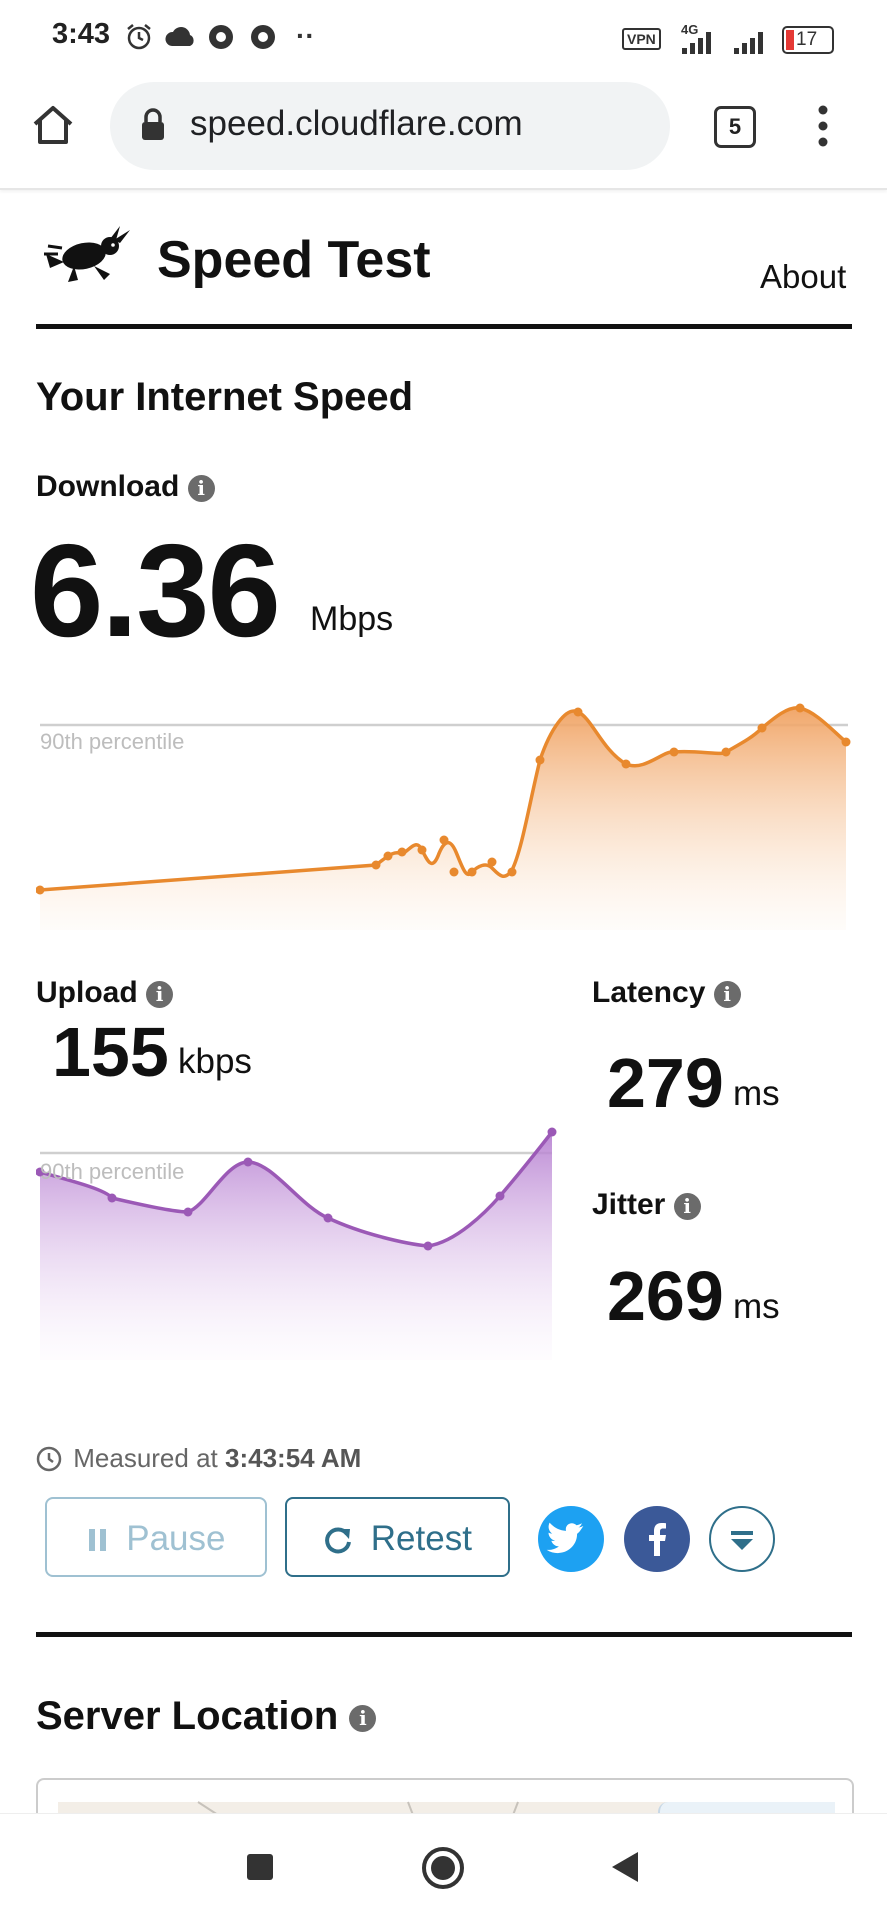 Image resolution: width=887 pixels, height=1921 pixels. I want to click on clock-icon, so click(49, 1459).